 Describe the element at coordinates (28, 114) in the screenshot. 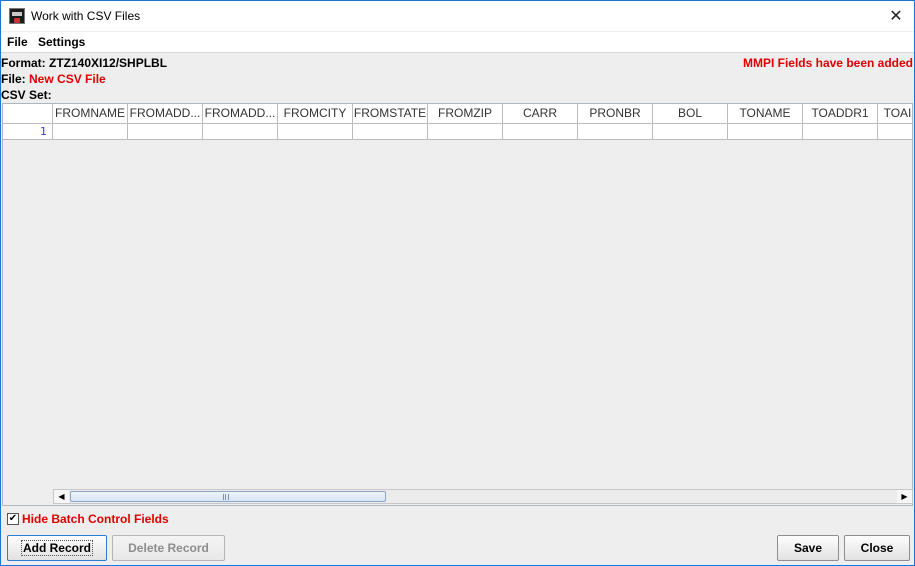

I see `table-corner` at that location.